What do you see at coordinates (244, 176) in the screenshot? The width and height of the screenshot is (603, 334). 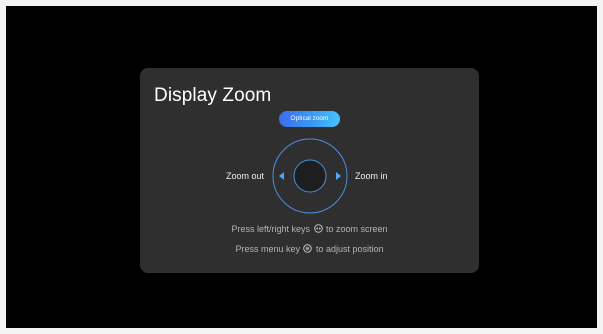 I see `zoom-out-label: Zoom out` at bounding box center [244, 176].